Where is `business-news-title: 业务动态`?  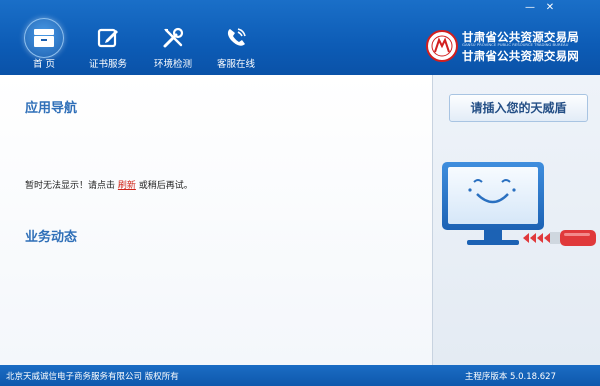
business-news-title: 业务动态 is located at coordinates (51, 237).